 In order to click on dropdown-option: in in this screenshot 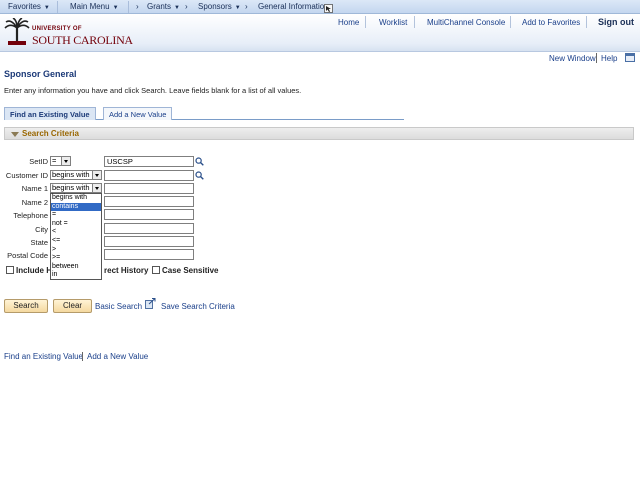, I will do `click(76, 275)`.